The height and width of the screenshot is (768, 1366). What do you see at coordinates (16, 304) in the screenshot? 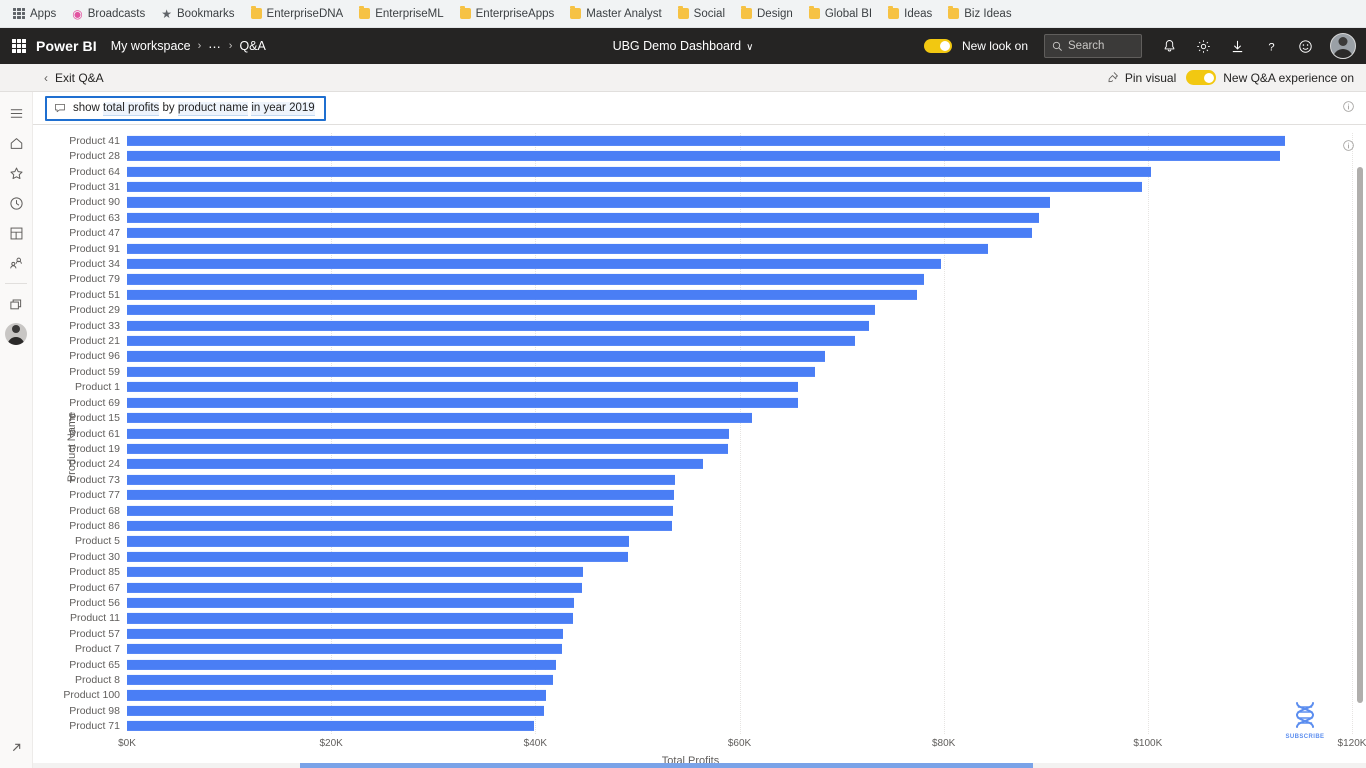
I see `workspaces-icon` at bounding box center [16, 304].